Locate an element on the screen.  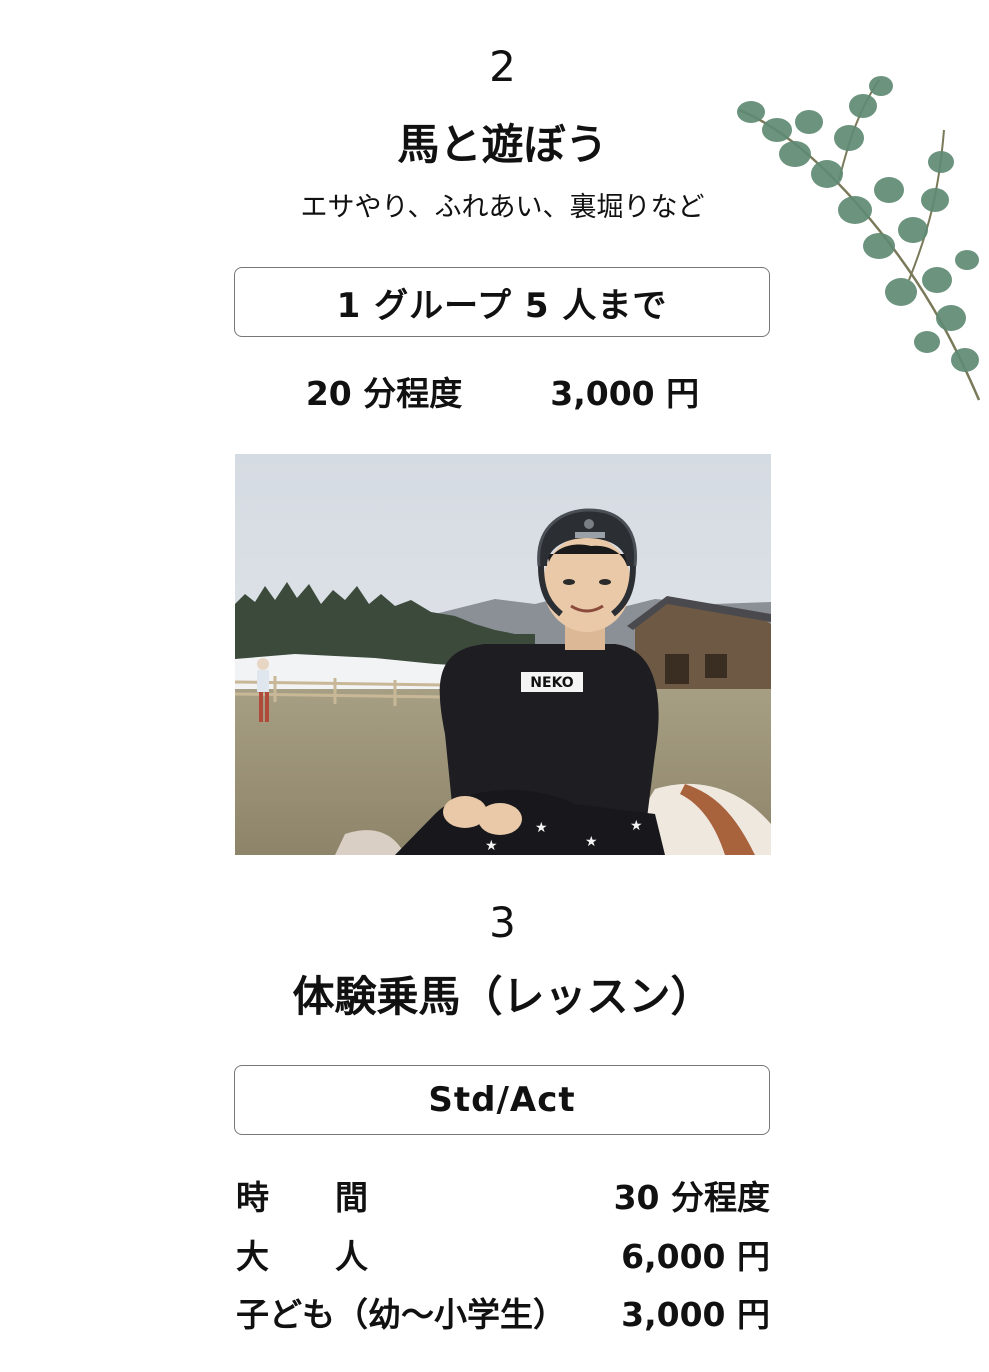
info-label-adult: 大 人 is located at coordinates (302, 1256).